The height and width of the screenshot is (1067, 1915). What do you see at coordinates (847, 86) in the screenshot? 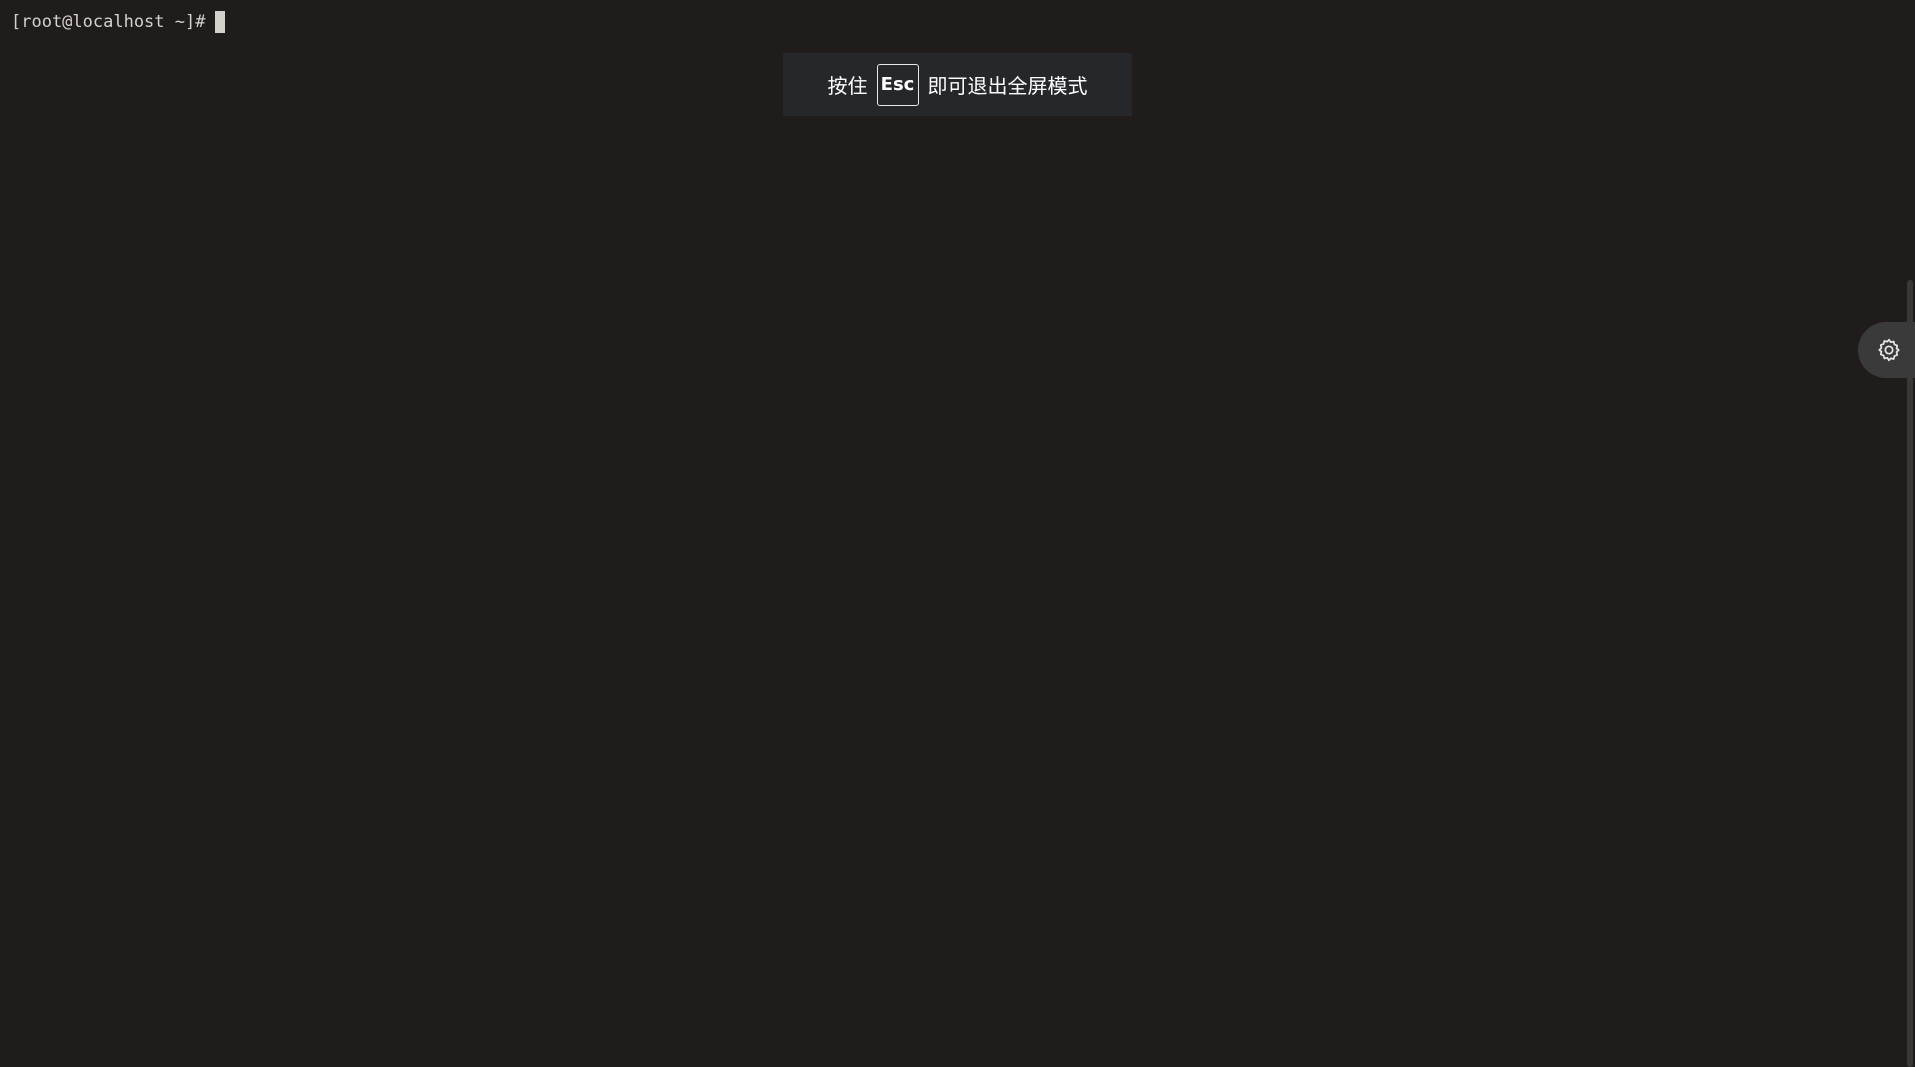
I see `toast-text-before: 按住` at bounding box center [847, 86].